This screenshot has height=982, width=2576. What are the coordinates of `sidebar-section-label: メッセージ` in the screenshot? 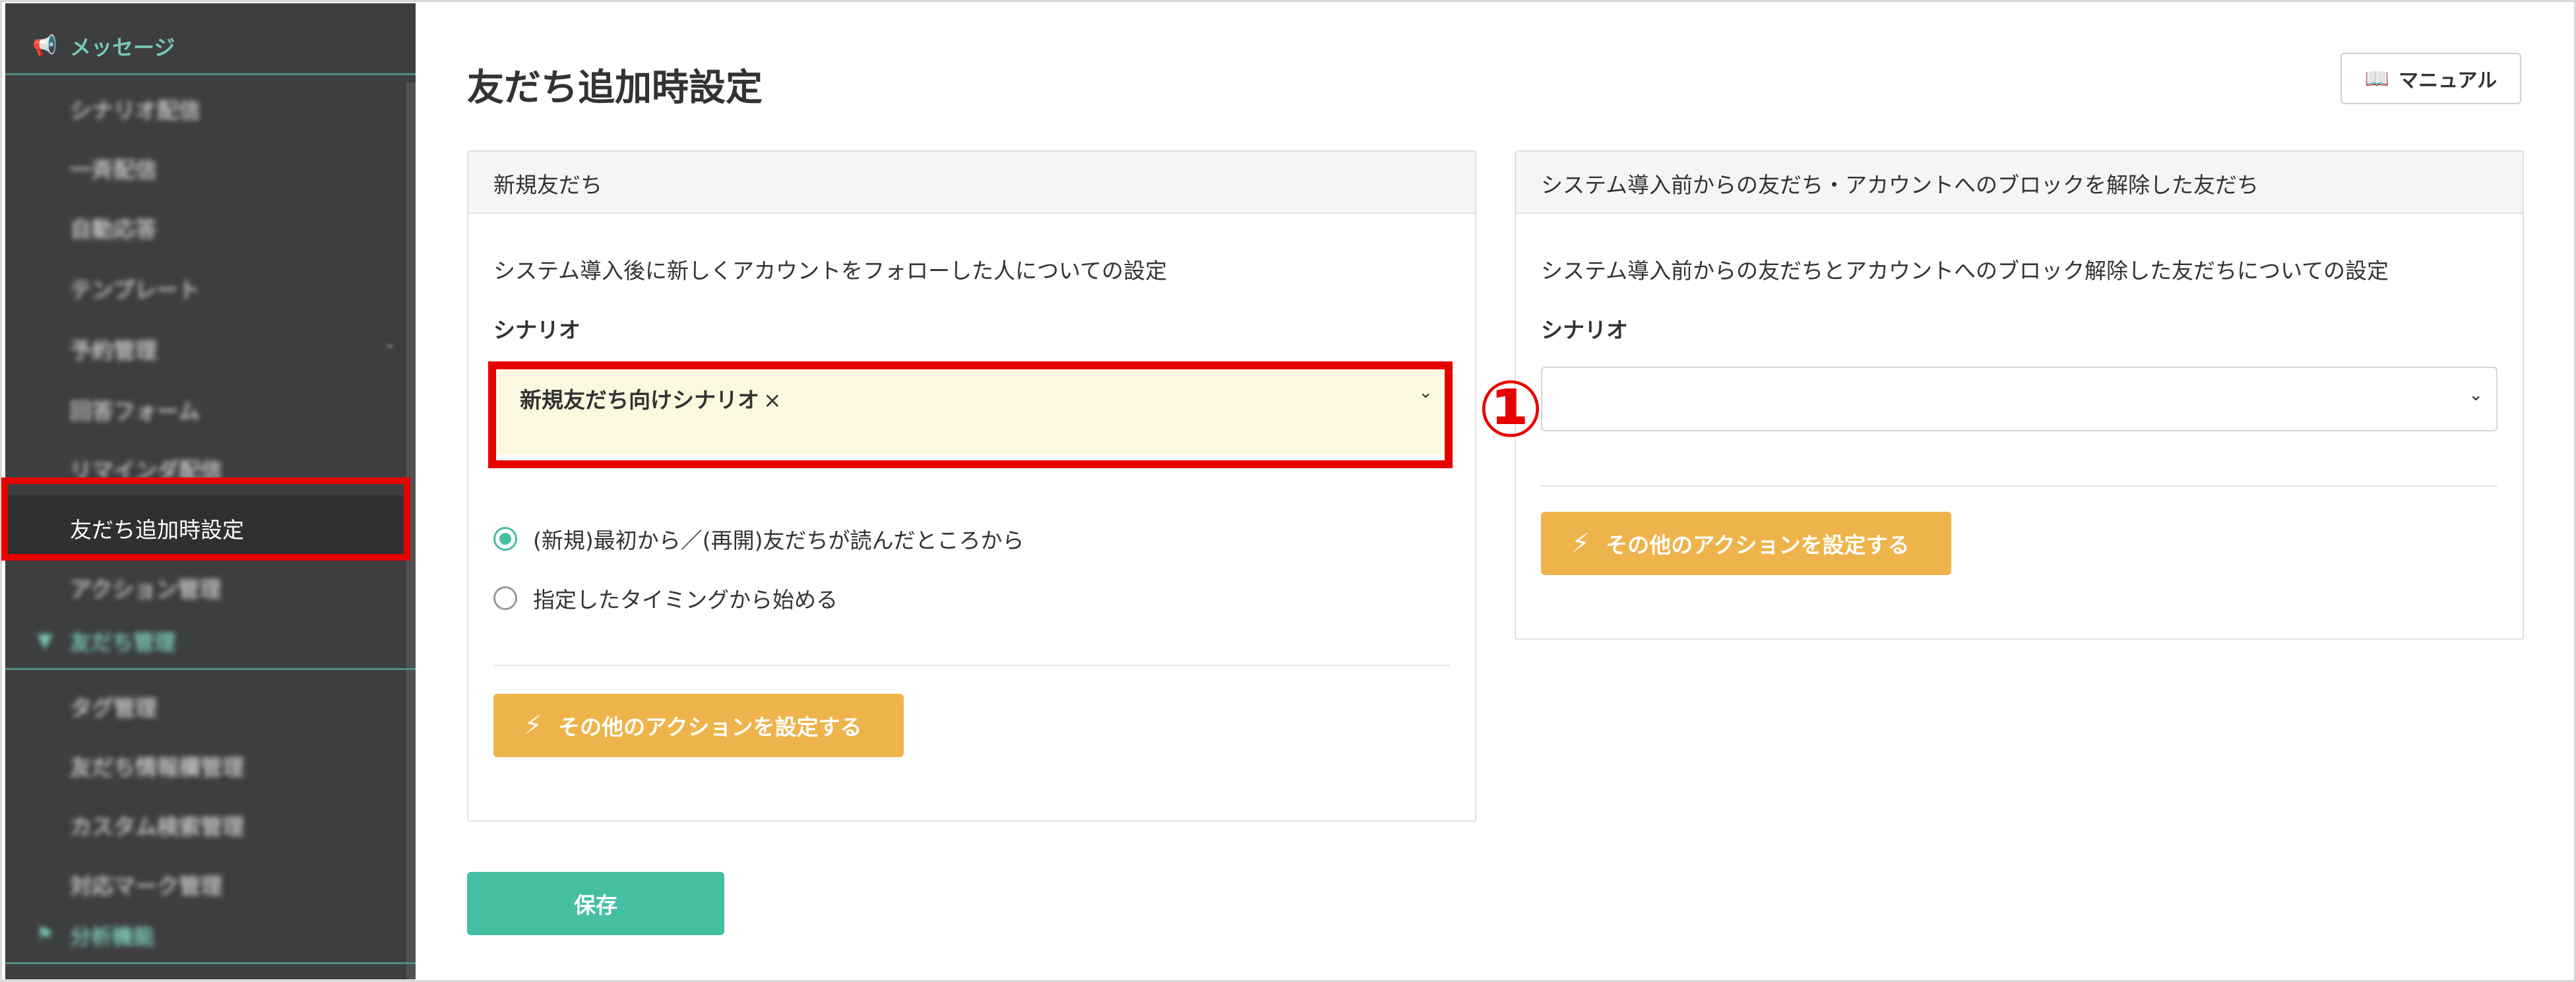 It's located at (122, 48).